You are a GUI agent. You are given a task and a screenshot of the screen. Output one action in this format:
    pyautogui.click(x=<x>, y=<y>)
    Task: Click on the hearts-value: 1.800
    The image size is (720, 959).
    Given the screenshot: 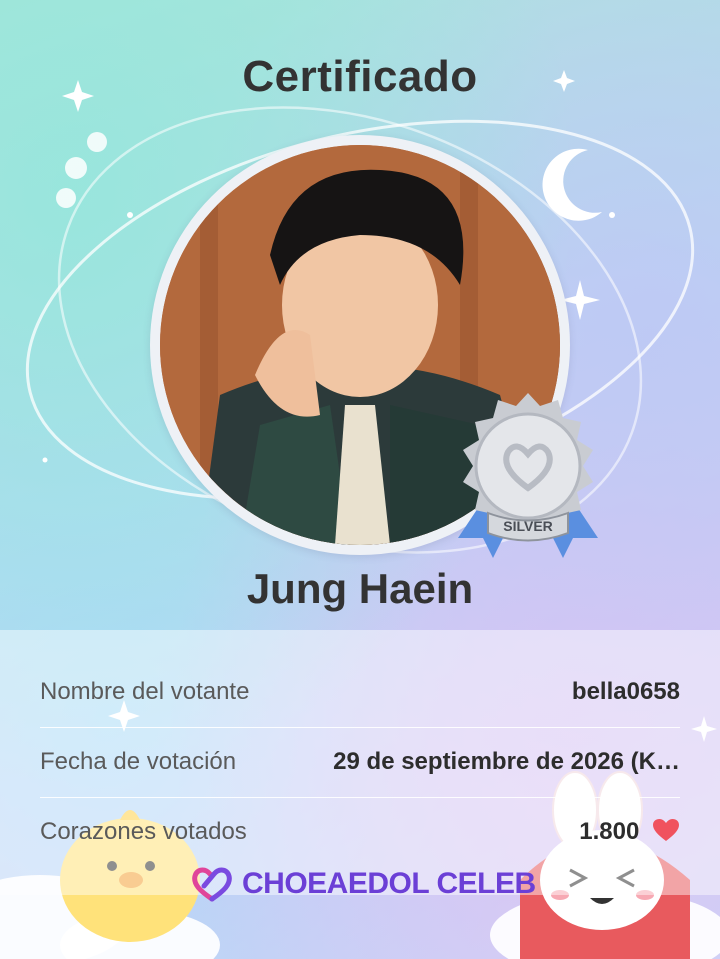 What is the action you would take?
    pyautogui.click(x=609, y=831)
    